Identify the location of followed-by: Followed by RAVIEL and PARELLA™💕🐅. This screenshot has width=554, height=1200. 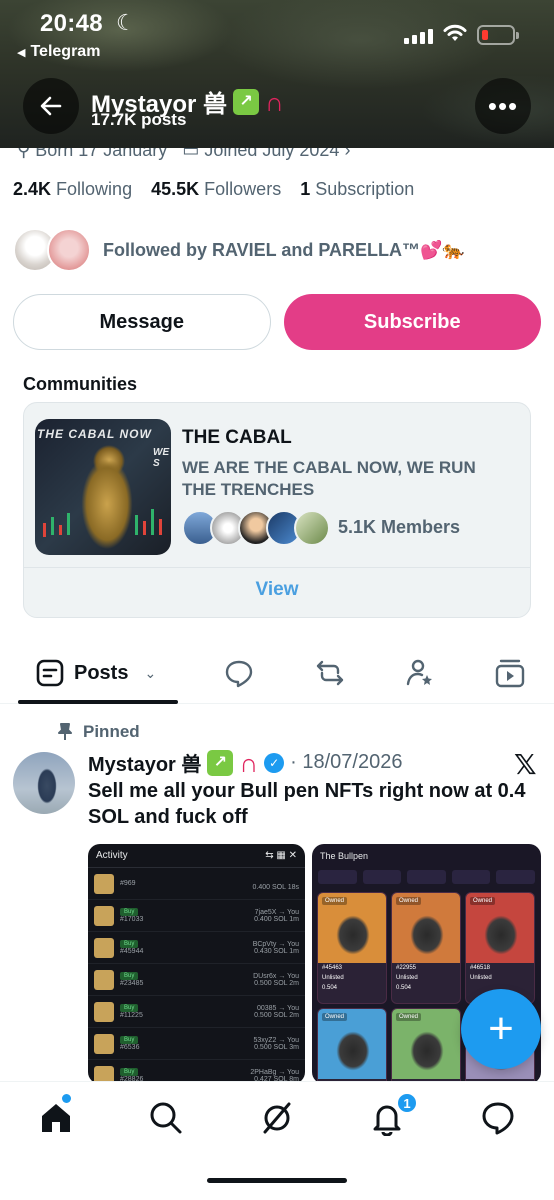
(239, 250).